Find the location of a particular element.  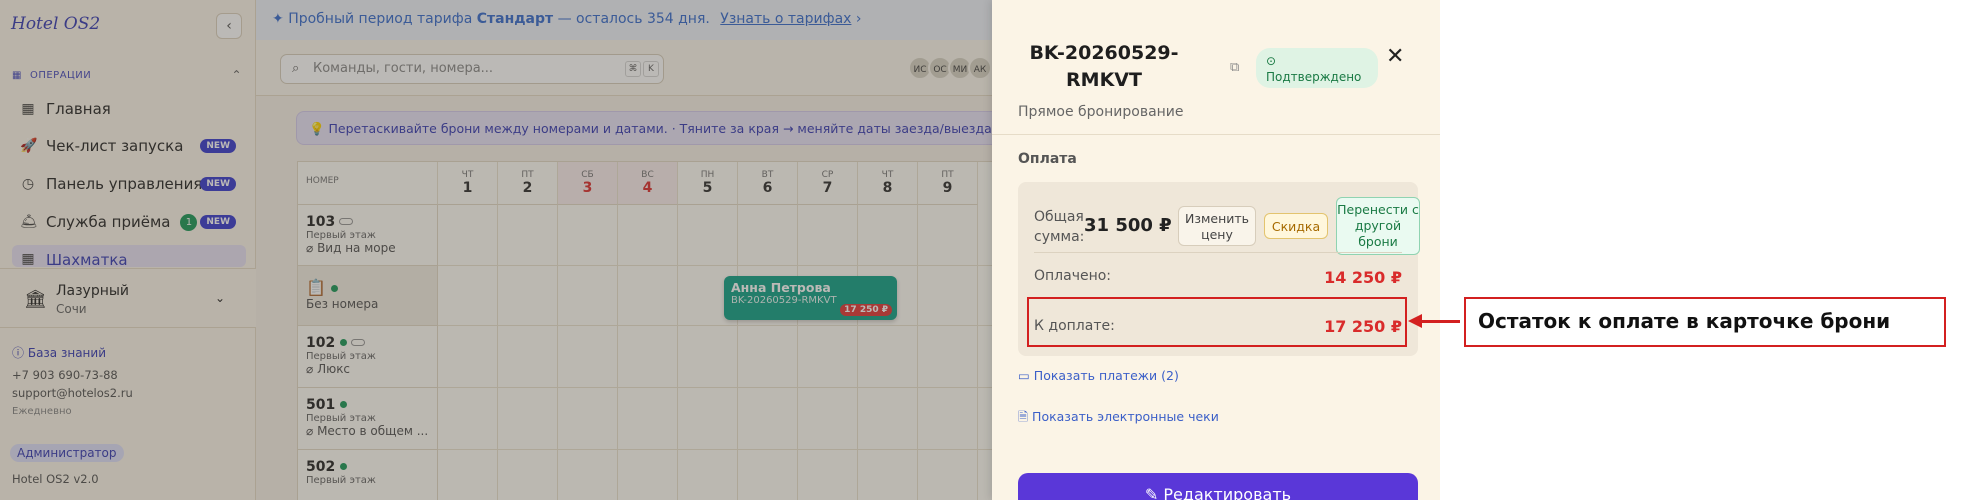

paid-label: Оплачено: is located at coordinates (1073, 276).